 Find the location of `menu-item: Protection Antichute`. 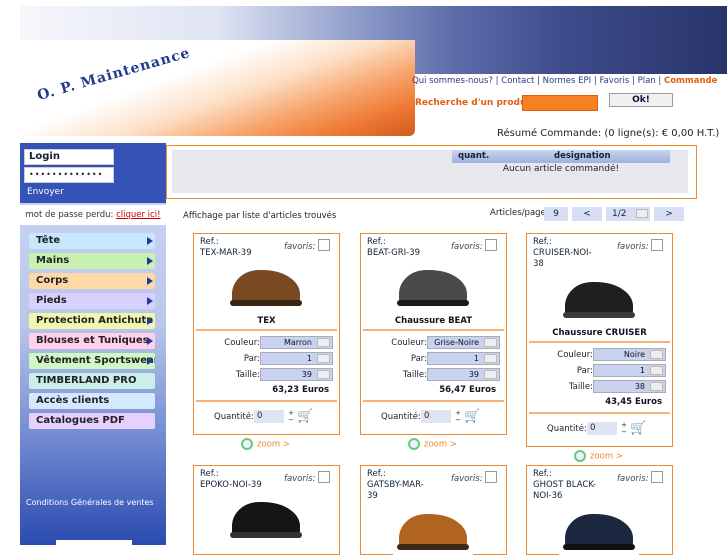

menu-item: Protection Antichute is located at coordinates (92, 321).